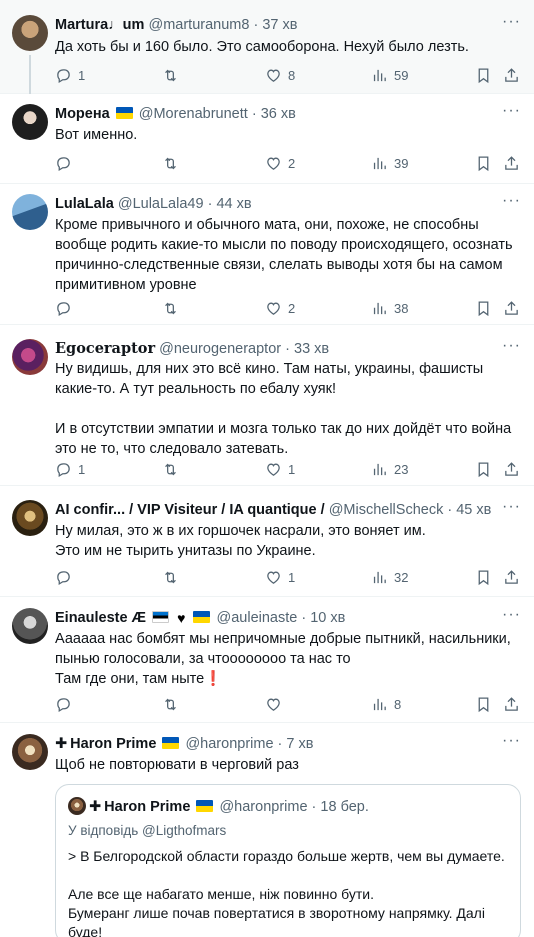 The height and width of the screenshot is (937, 534). What do you see at coordinates (274, 744) in the screenshot?
I see `tweet-header: ✚ Haron Prime @haronprime · 7 хв` at bounding box center [274, 744].